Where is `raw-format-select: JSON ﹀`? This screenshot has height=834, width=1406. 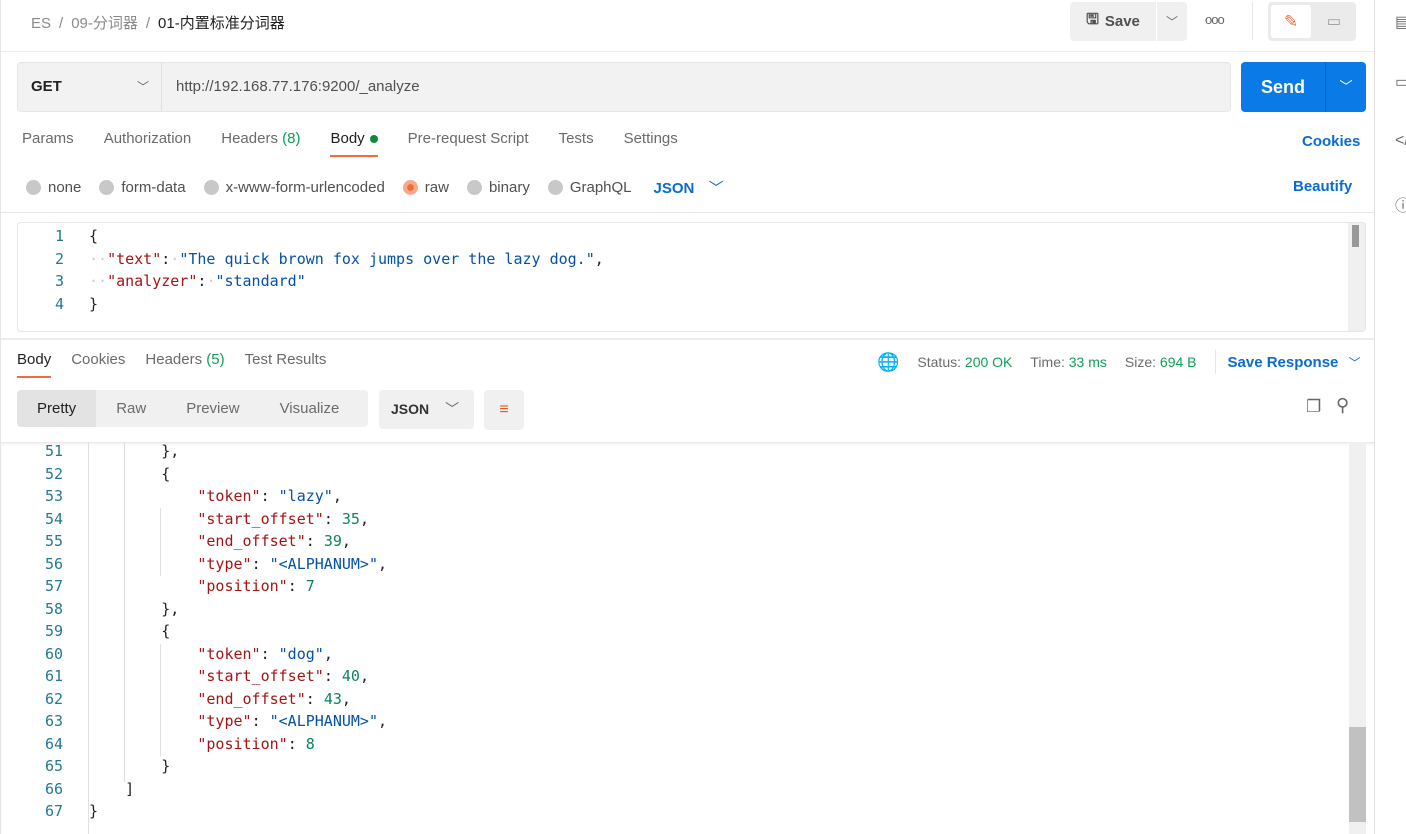
raw-format-select: JSON ﹀ is located at coordinates (689, 187).